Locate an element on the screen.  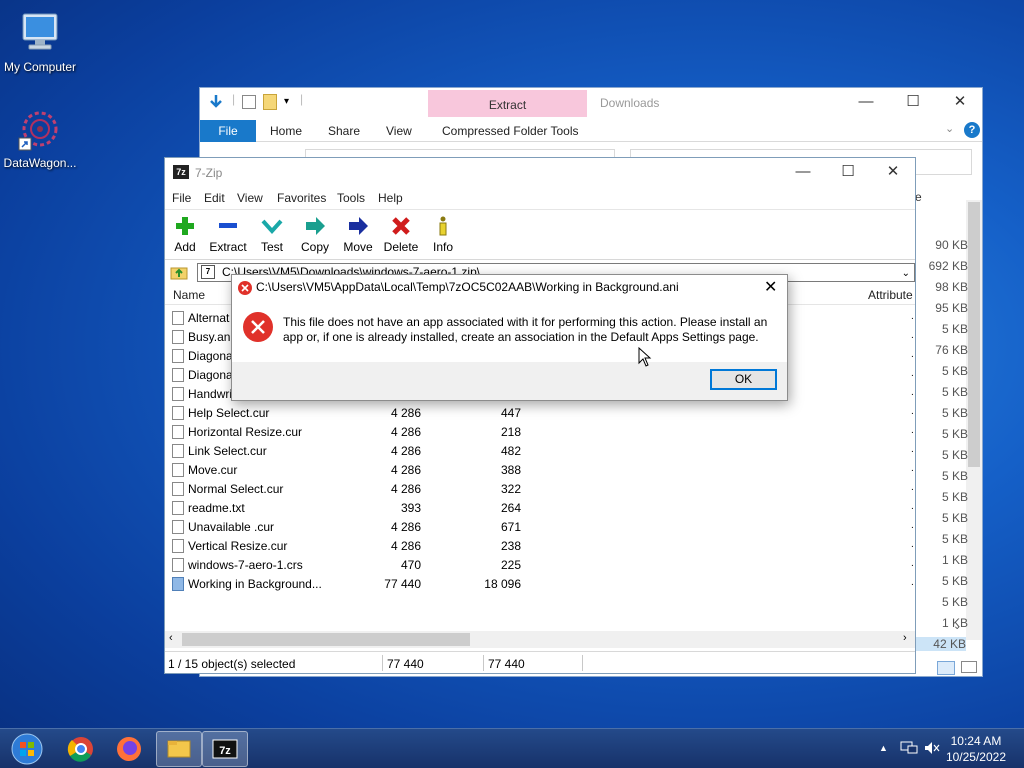
file-name: Unavailable .cur is located at coordinates (231, 527).